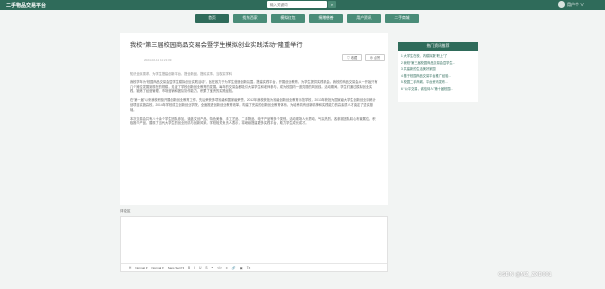 The width and height of the screenshot is (605, 289). What do you see at coordinates (561, 4) in the screenshot?
I see `avatar` at bounding box center [561, 4].